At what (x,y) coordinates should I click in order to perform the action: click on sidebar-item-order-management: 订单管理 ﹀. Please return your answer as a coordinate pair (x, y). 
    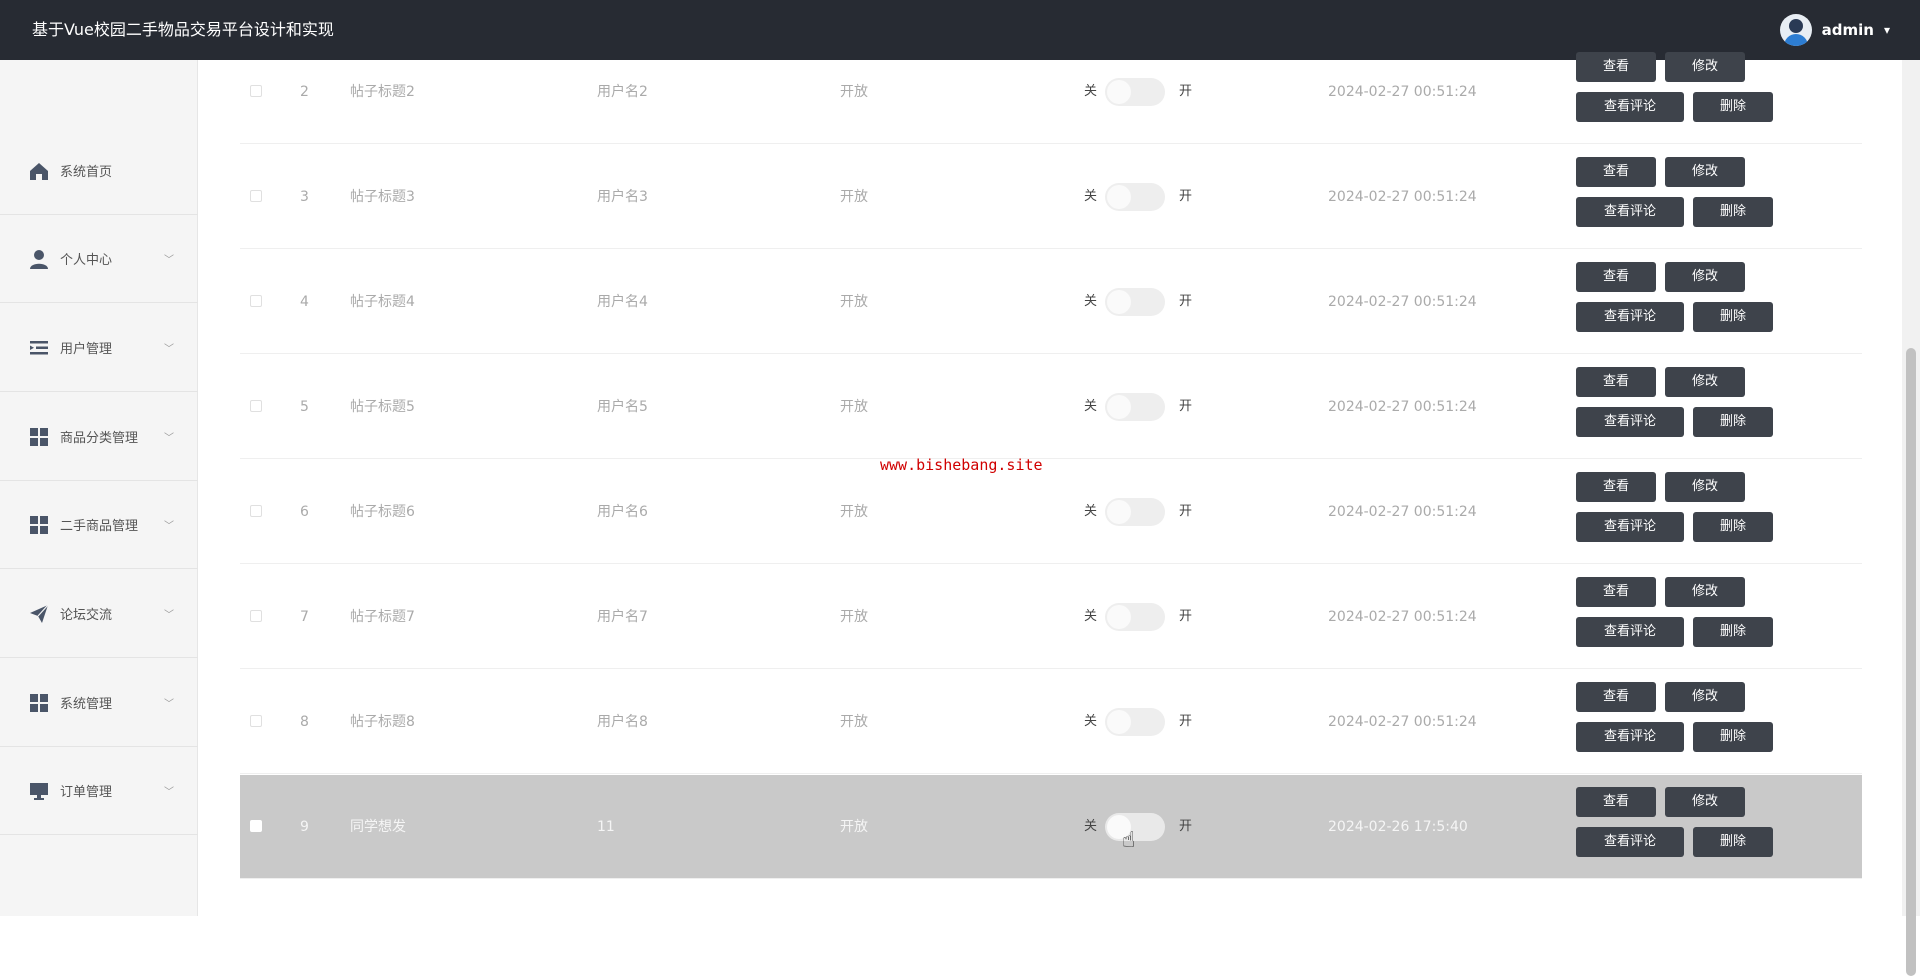
    Looking at the image, I should click on (99, 791).